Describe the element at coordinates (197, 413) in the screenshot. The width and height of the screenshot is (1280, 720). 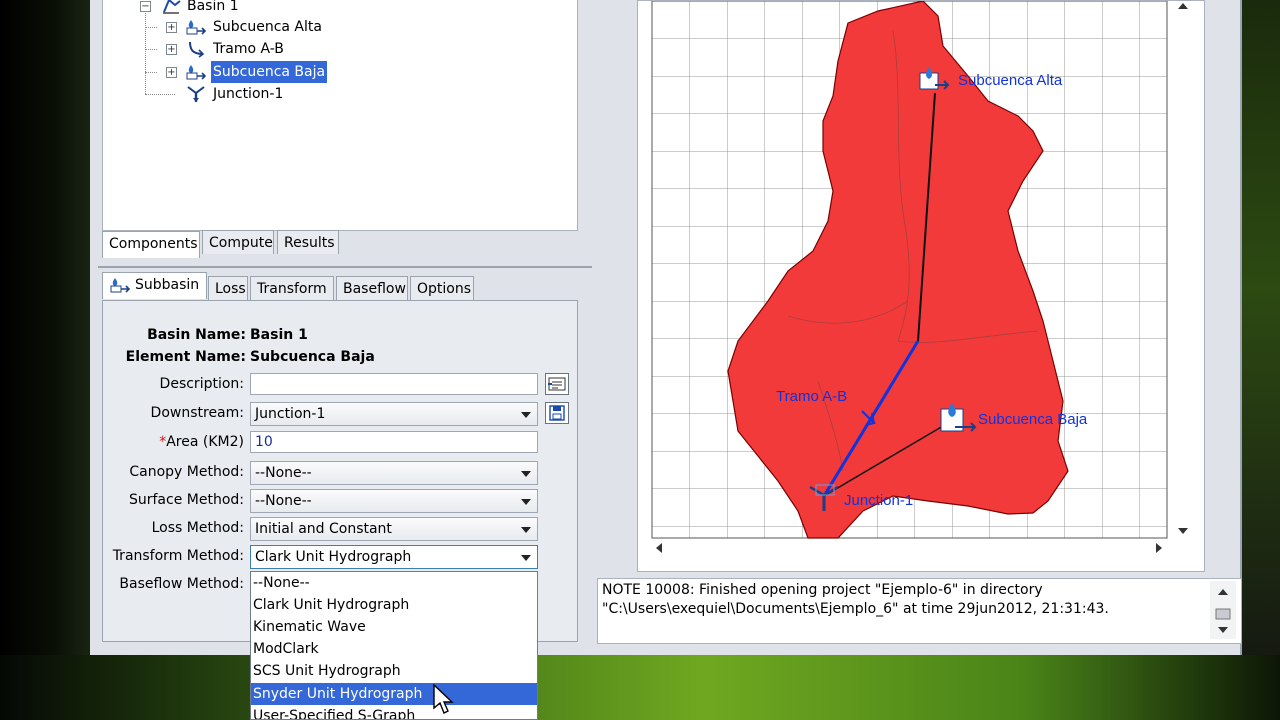
I see `downstream-label: Downstream:` at that location.